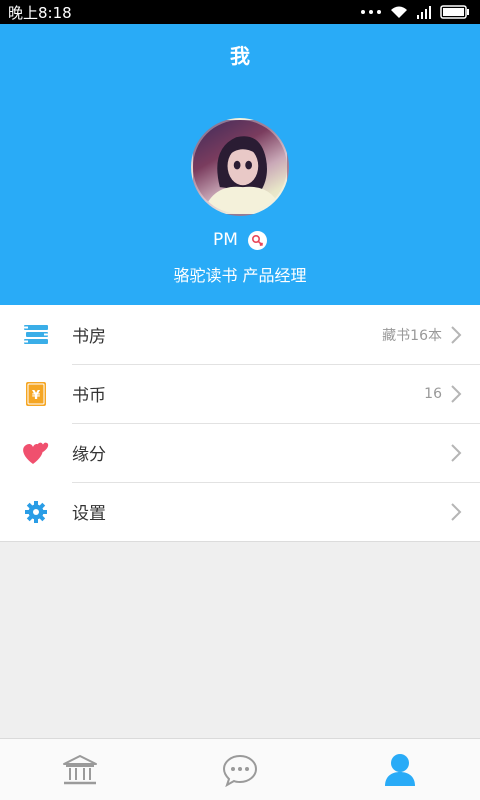  What do you see at coordinates (412, 335) in the screenshot?
I see `menu-value-bookshelf: 藏书16本` at bounding box center [412, 335].